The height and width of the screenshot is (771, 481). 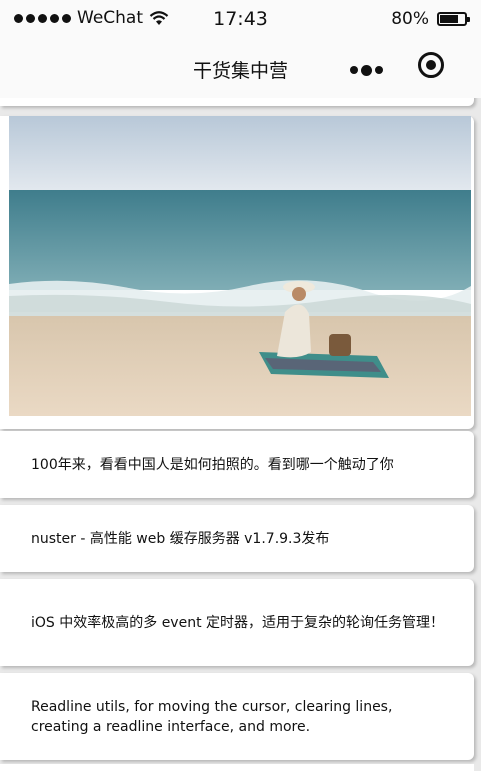 What do you see at coordinates (240, 71) in the screenshot?
I see `page-title: 干货集中营` at bounding box center [240, 71].